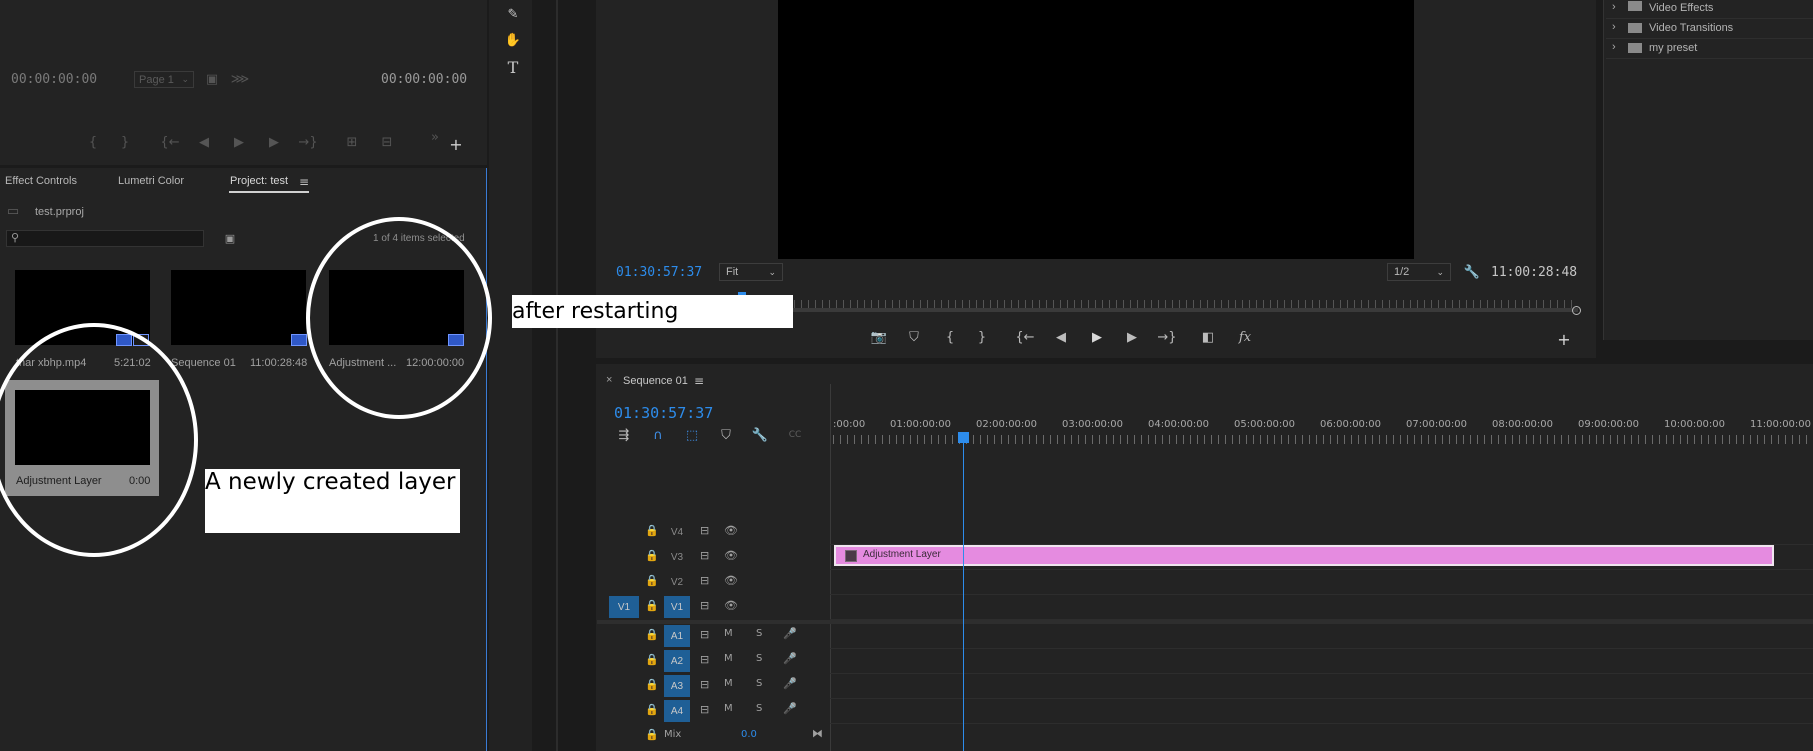 The height and width of the screenshot is (751, 1813). What do you see at coordinates (659, 272) in the screenshot?
I see `program-timecode: 01:30:57:37` at bounding box center [659, 272].